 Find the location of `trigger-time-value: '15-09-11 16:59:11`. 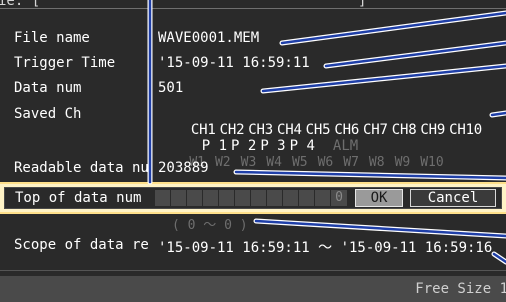

trigger-time-value: '15-09-11 16:59:11 is located at coordinates (234, 63).